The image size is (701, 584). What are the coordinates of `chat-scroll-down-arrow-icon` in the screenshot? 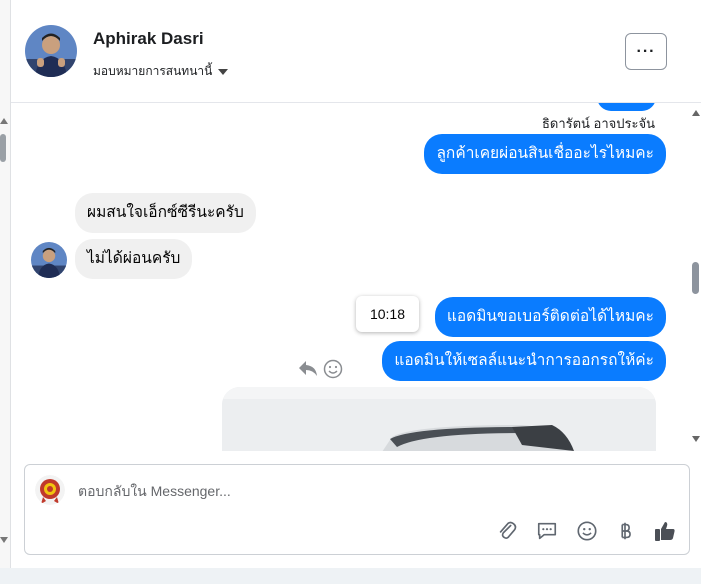 It's located at (696, 439).